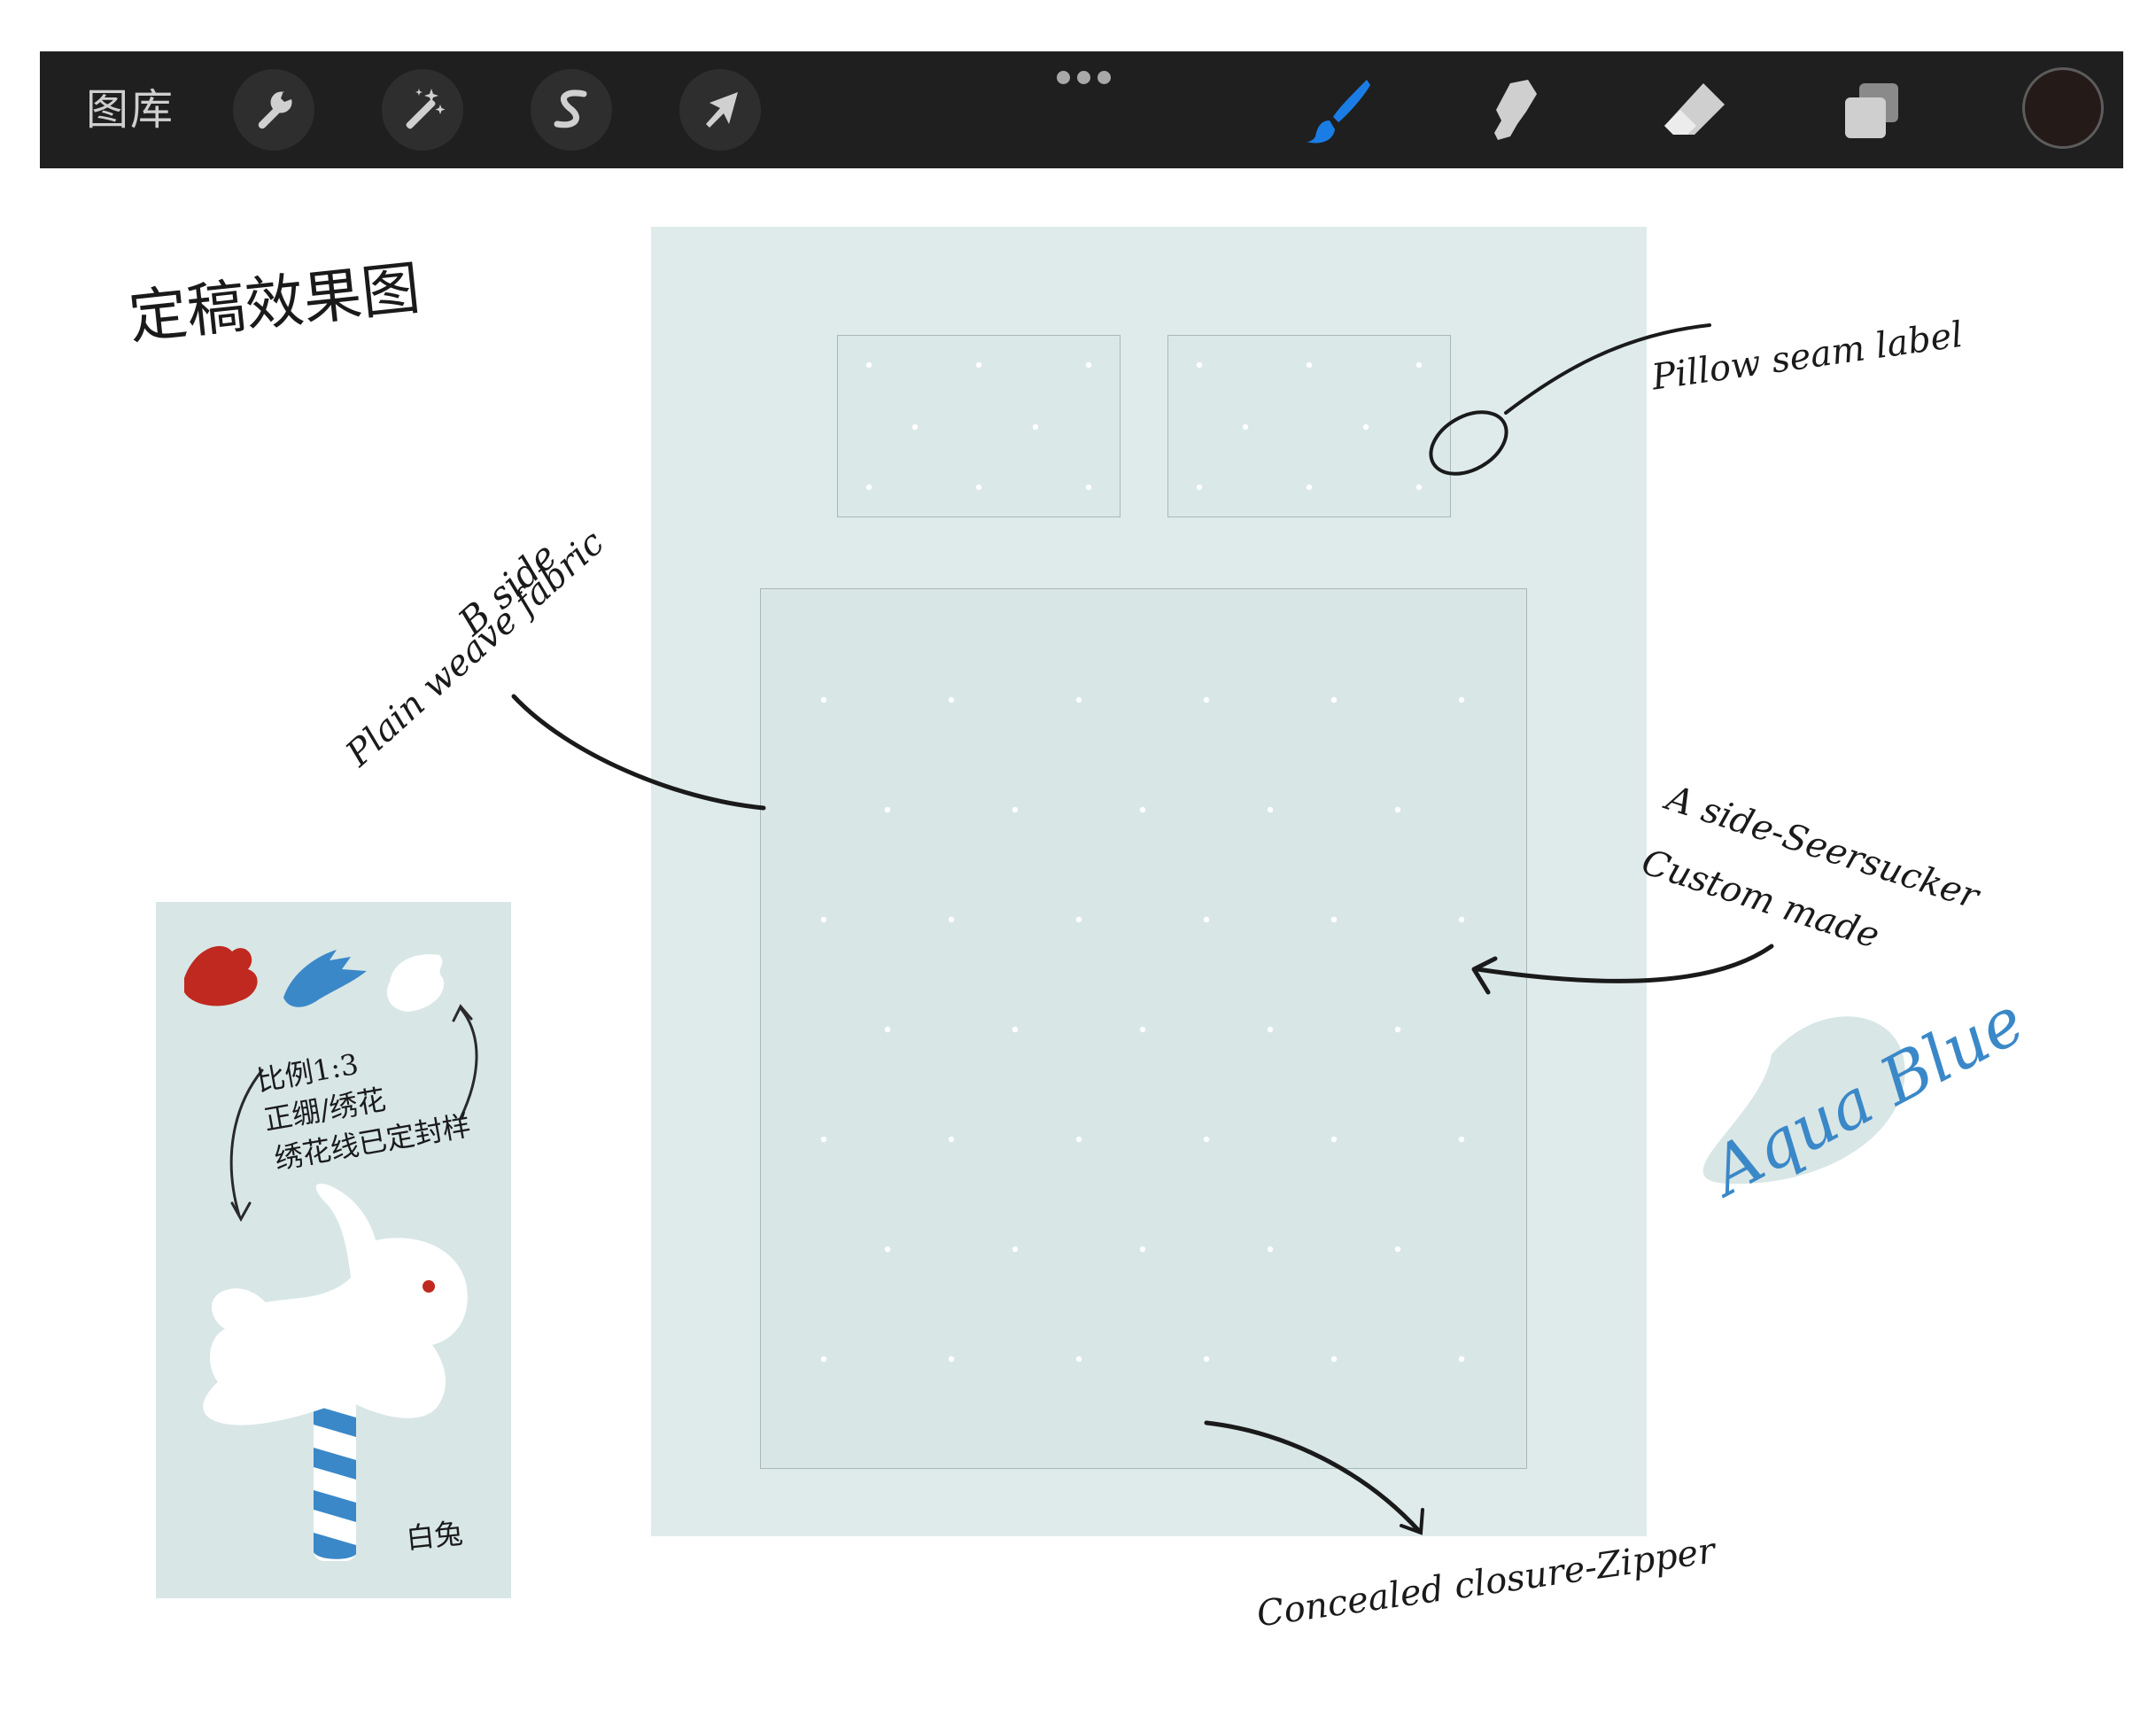 This screenshot has width=2156, height=1709. What do you see at coordinates (429, 1286) in the screenshot?
I see `rabbit-eye` at bounding box center [429, 1286].